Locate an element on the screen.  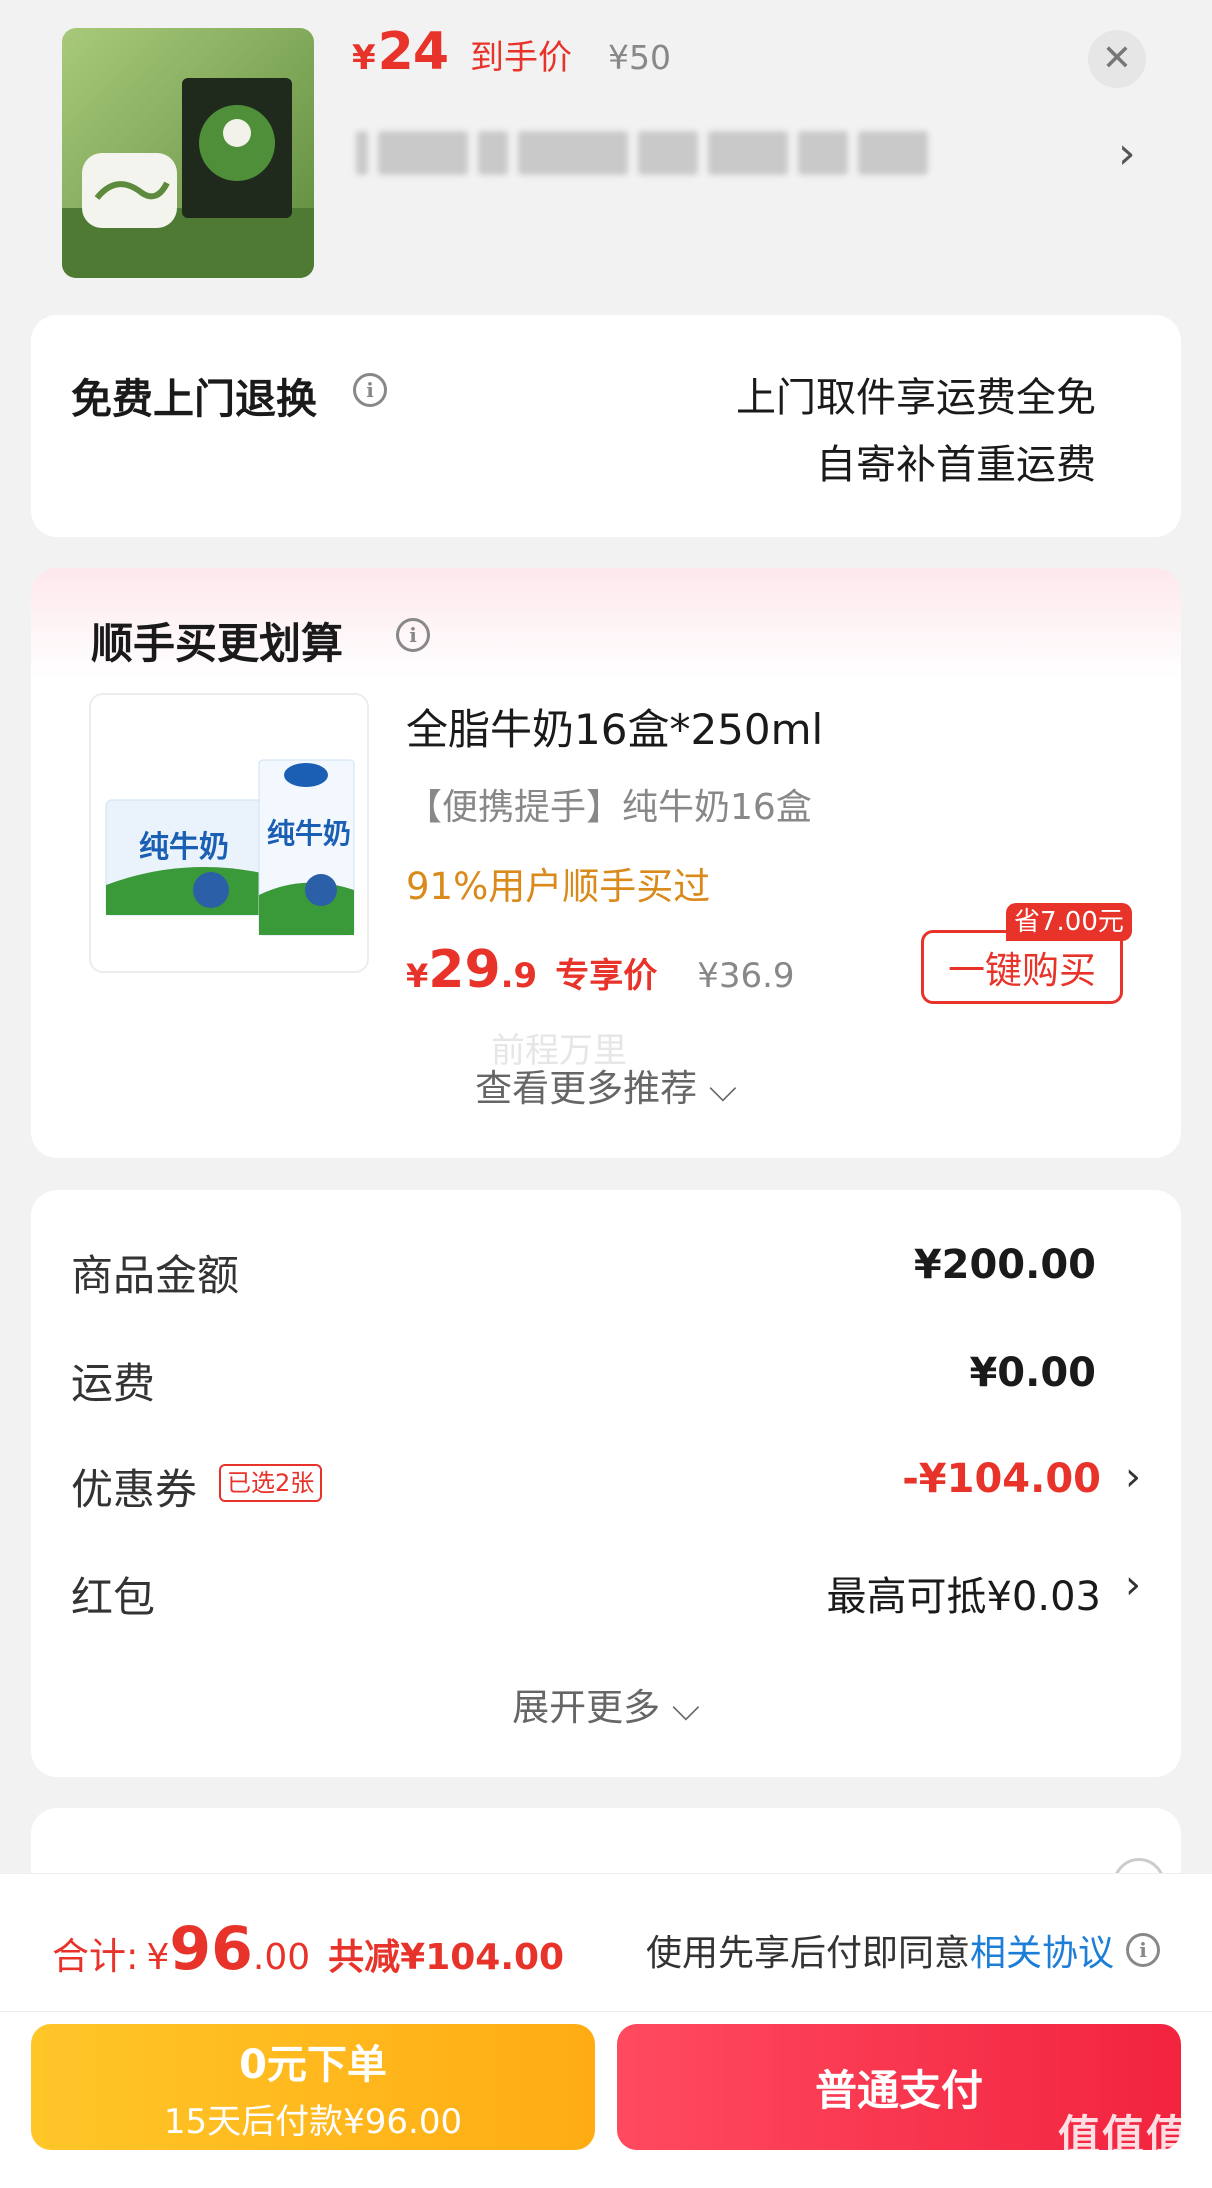
shipping-label: 运费 is located at coordinates (113, 1383).